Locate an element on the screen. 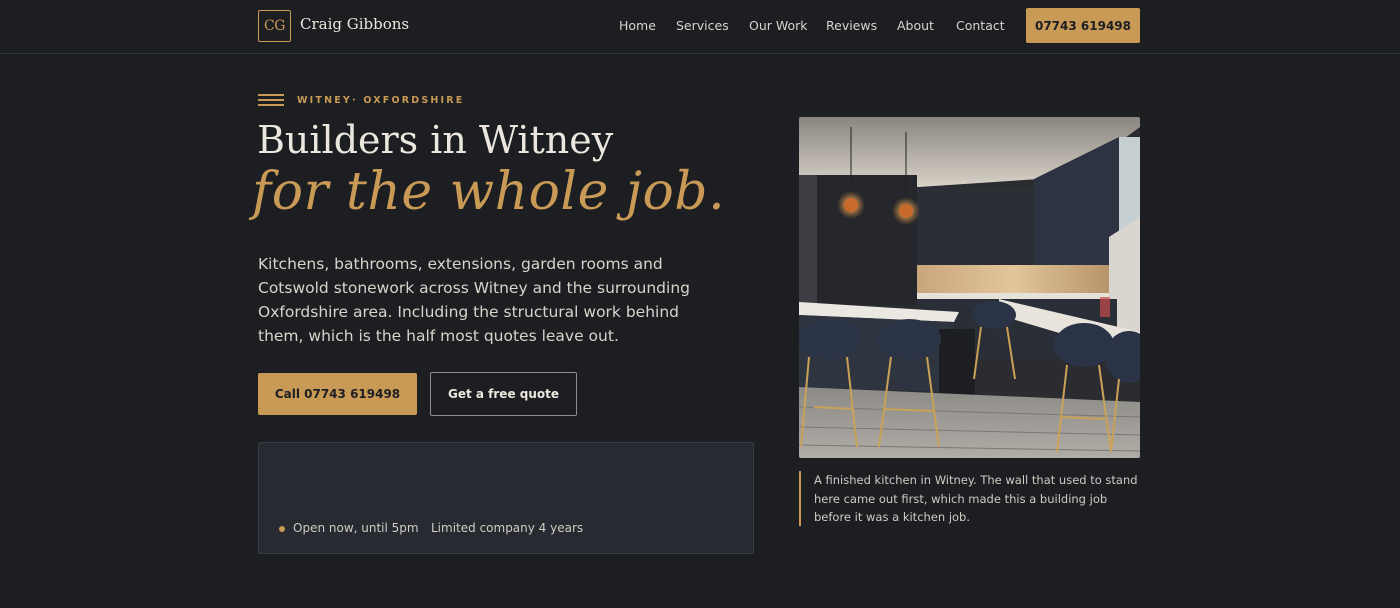 This screenshot has height=608, width=1400. nav-our-work: Our Work is located at coordinates (778, 25).